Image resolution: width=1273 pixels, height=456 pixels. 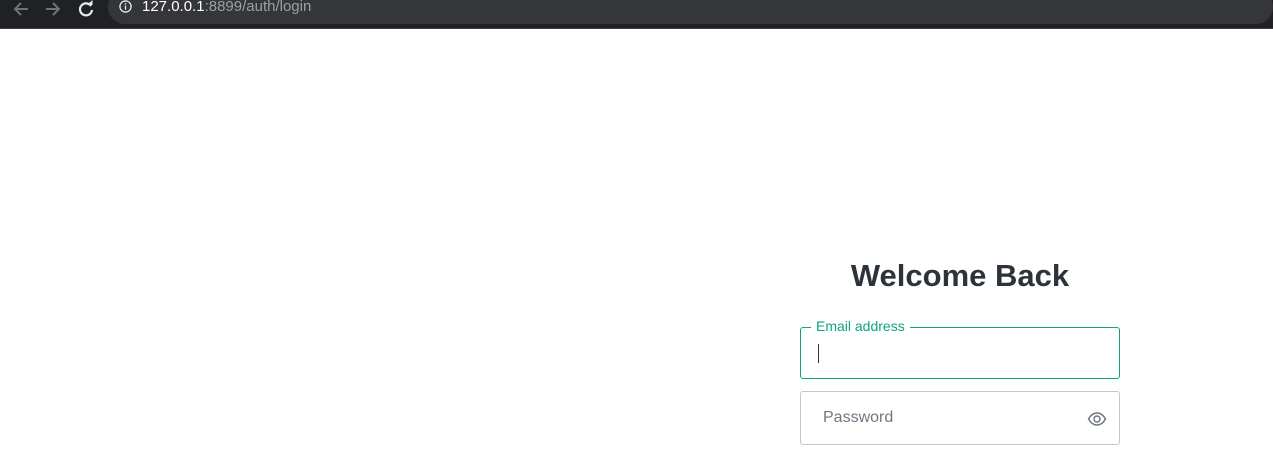 I want to click on email-field: Email address, so click(x=960, y=348).